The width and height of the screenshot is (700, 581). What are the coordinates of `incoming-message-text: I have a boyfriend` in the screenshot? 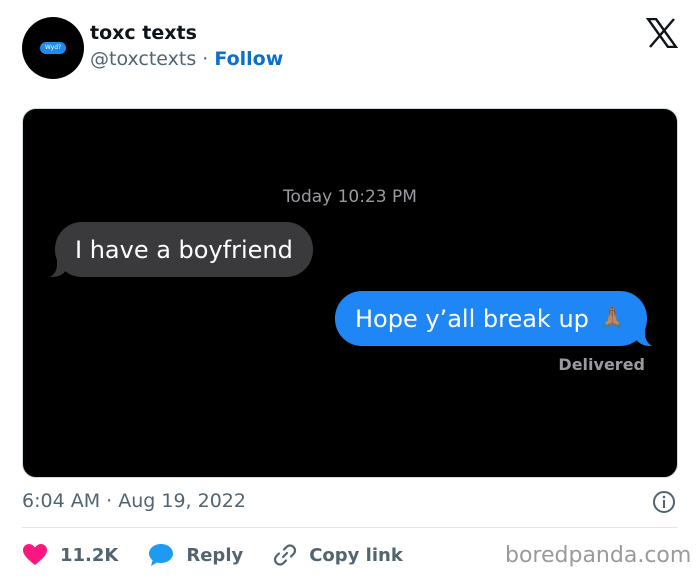 It's located at (184, 249).